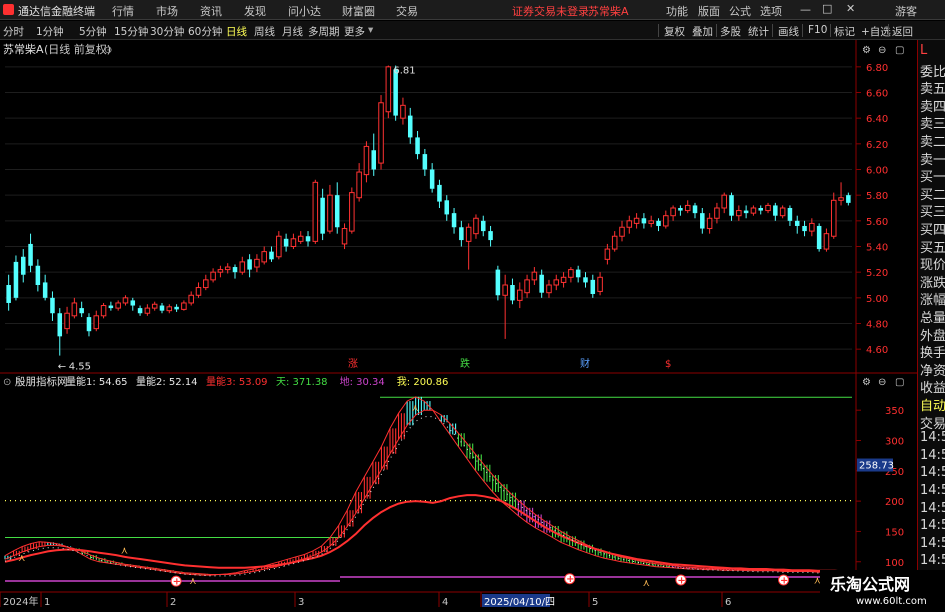 Image resolution: width=945 pixels, height=612 pixels. I want to click on menu-item-function: 功能, so click(677, 11).